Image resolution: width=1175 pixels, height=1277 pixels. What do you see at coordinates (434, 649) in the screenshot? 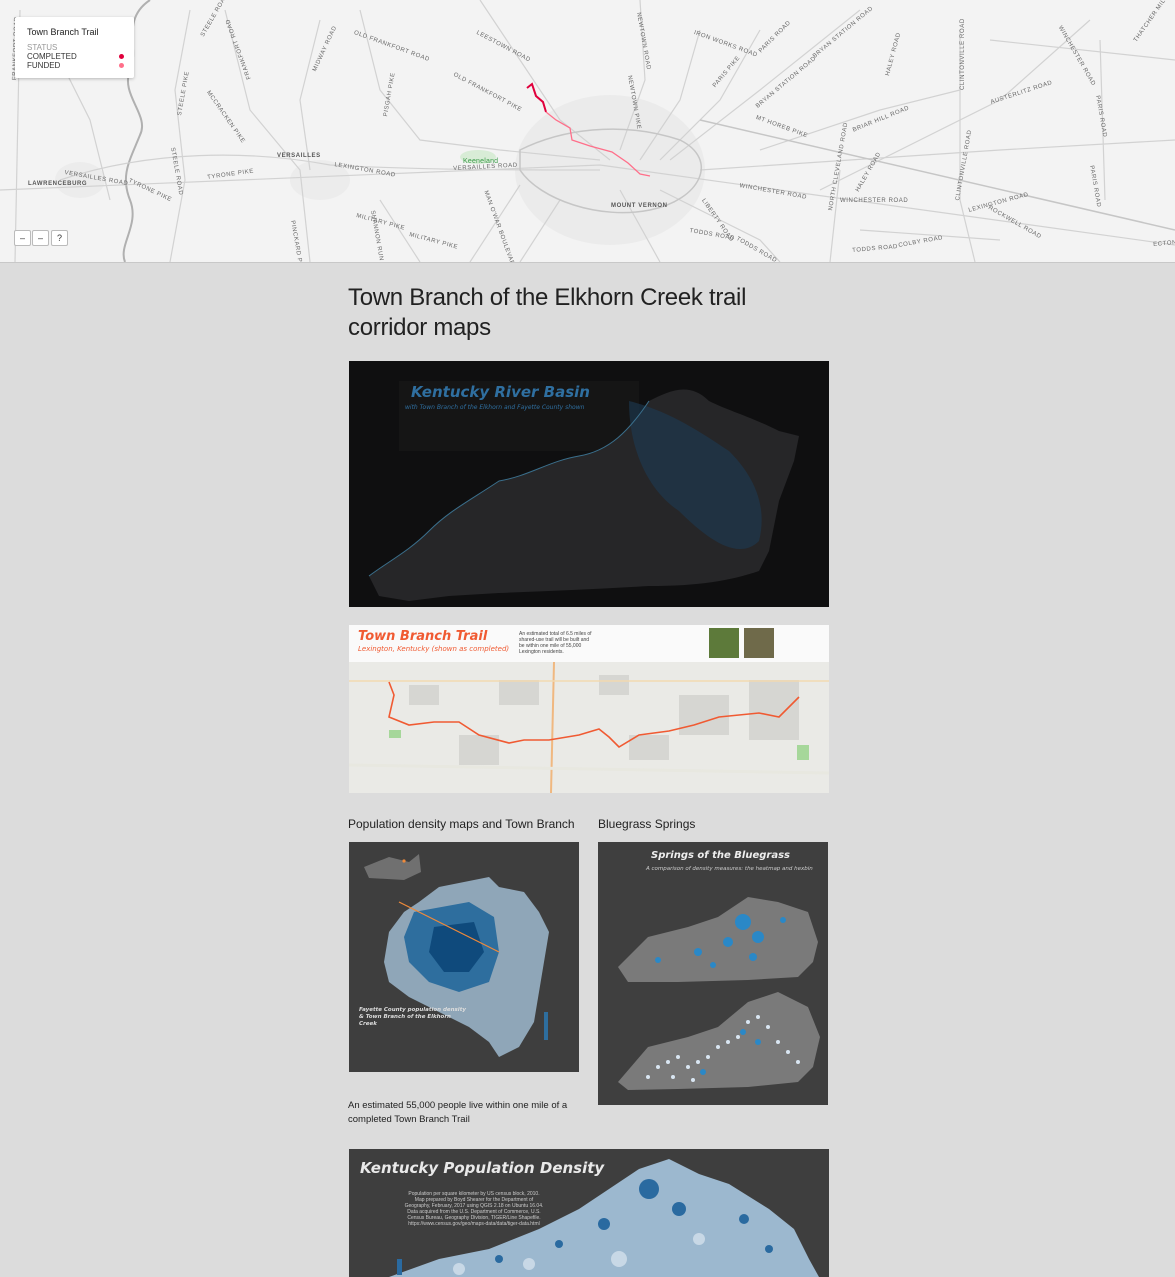
I see `trail-subtitle: Lexington, Kentucky (shown as completed)` at bounding box center [434, 649].